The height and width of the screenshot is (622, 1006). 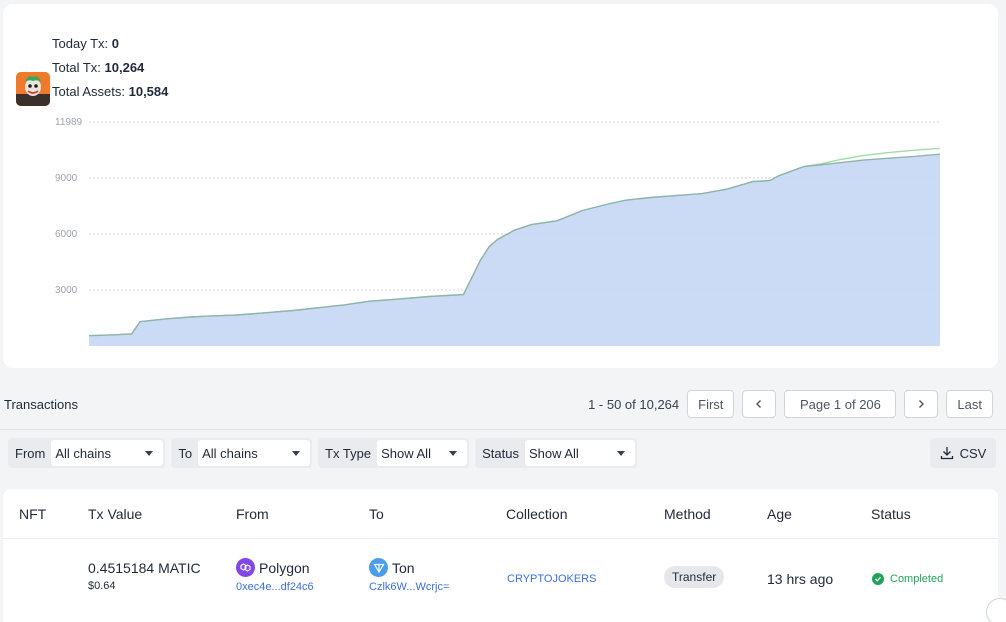 I want to click on status-text: Completed, so click(x=917, y=579).